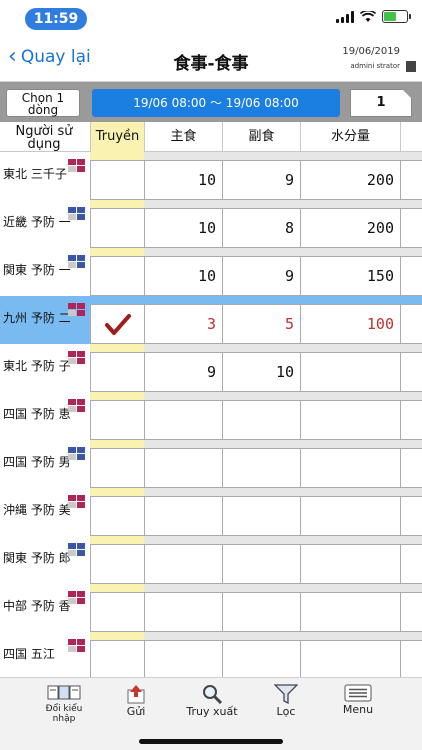 The height and width of the screenshot is (750, 422). Describe the element at coordinates (45, 654) in the screenshot. I see `user-cell: 四国 五江` at that location.